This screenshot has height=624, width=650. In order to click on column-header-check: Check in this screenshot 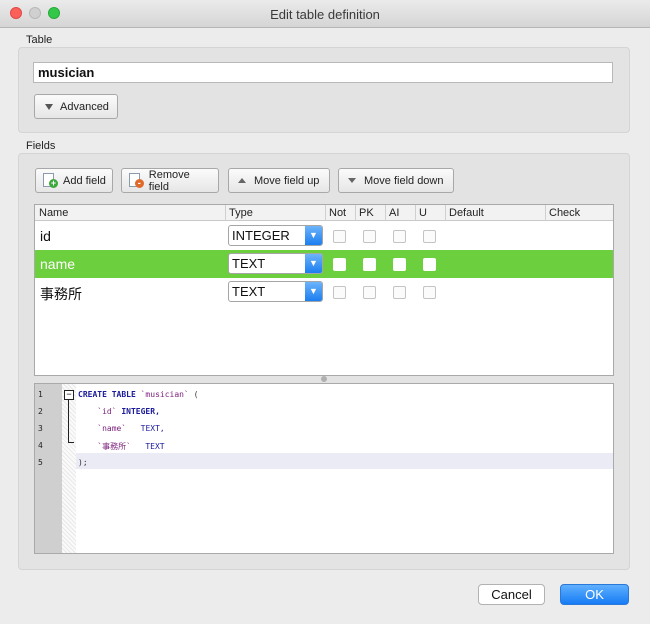, I will do `click(564, 213)`.